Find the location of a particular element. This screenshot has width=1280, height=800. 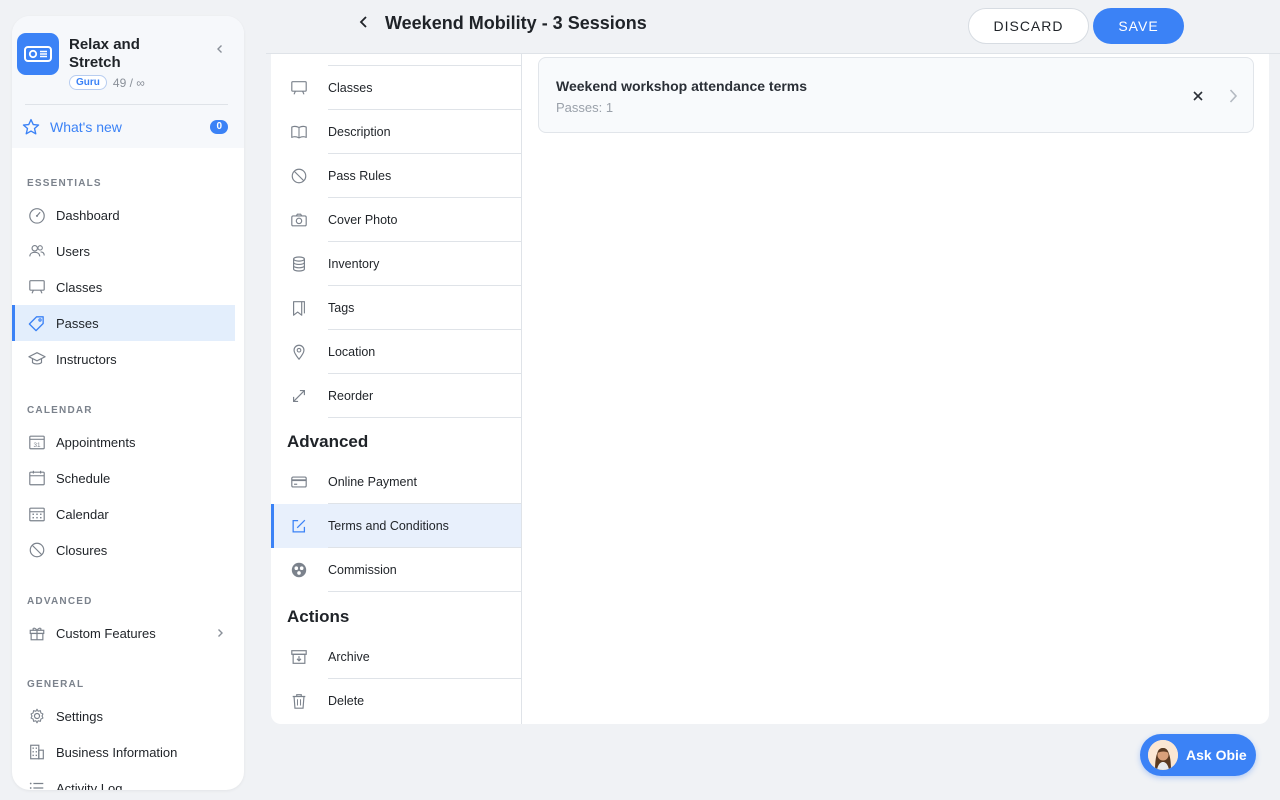

subnav-item-archive: Archive is located at coordinates (396, 657).